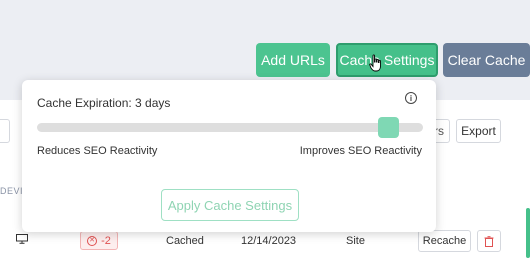  I want to click on error-icon: ✕, so click(92, 240).